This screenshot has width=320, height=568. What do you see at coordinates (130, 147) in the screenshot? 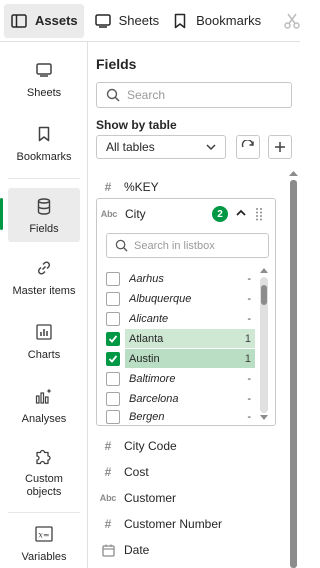
I see `table-select-value: All tables` at bounding box center [130, 147].